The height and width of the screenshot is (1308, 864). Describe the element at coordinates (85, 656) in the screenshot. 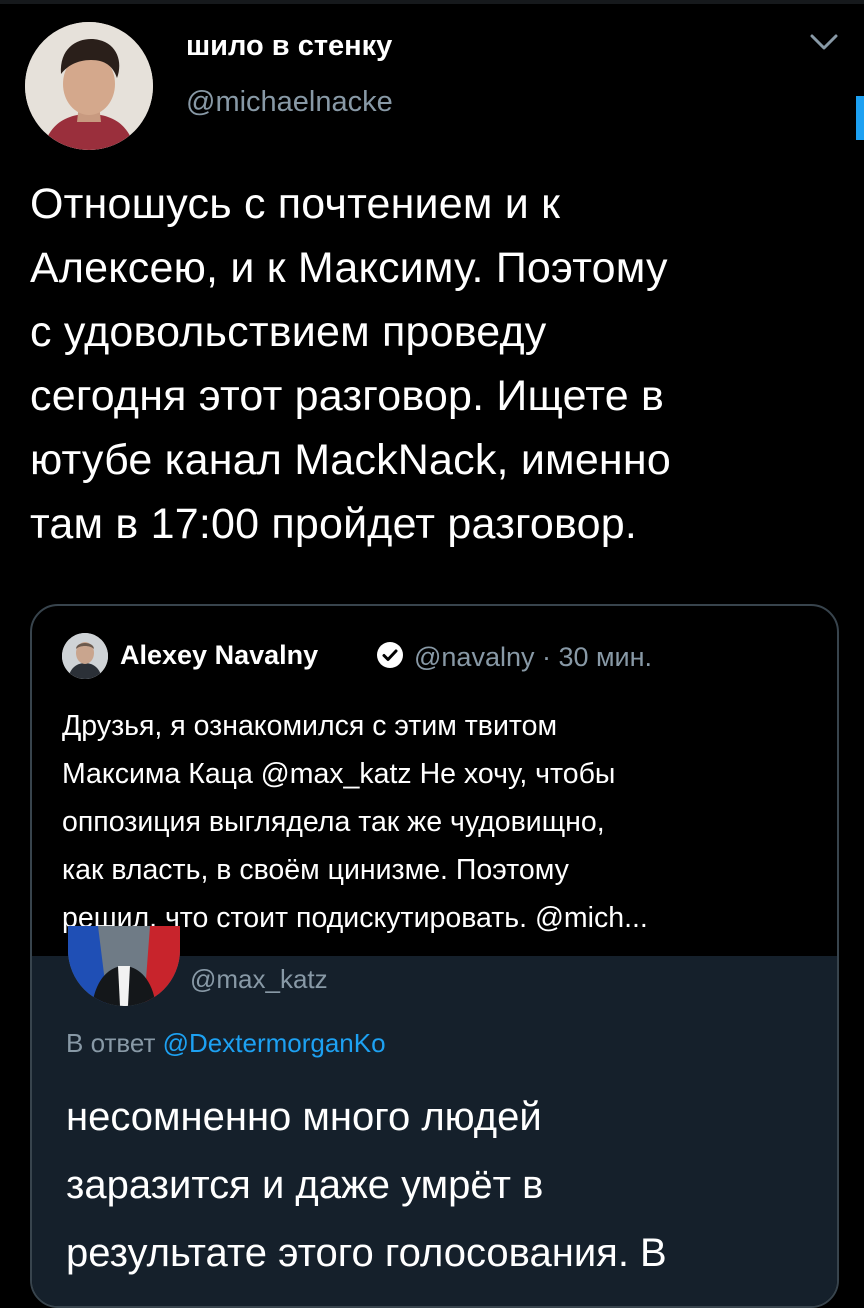

I see `quoted-author-avatar` at that location.